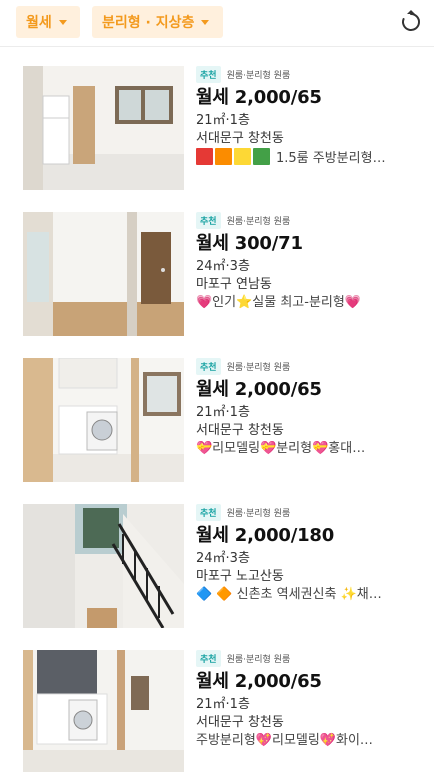 The image size is (434, 772). What do you see at coordinates (204, 156) in the screenshot?
I see `red-block` at bounding box center [204, 156].